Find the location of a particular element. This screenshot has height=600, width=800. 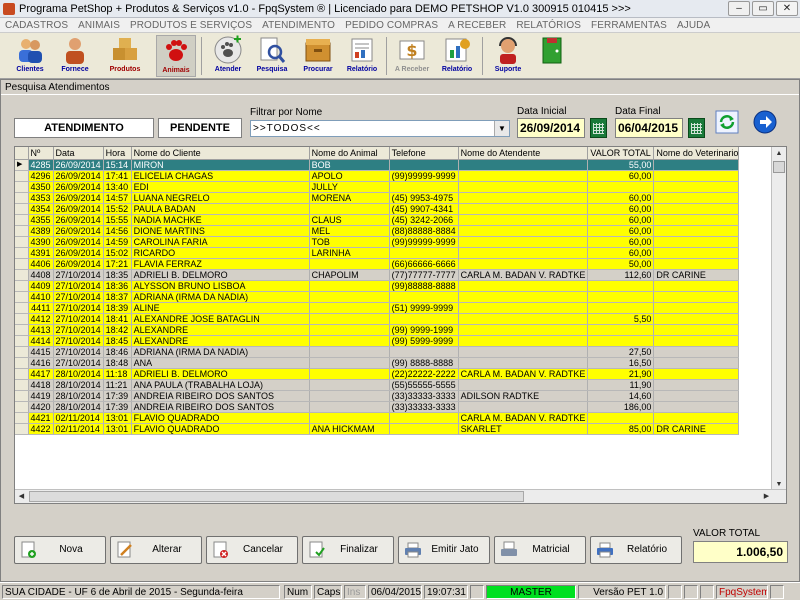

col-header-animal: Nome do Animal is located at coordinates (349, 153).